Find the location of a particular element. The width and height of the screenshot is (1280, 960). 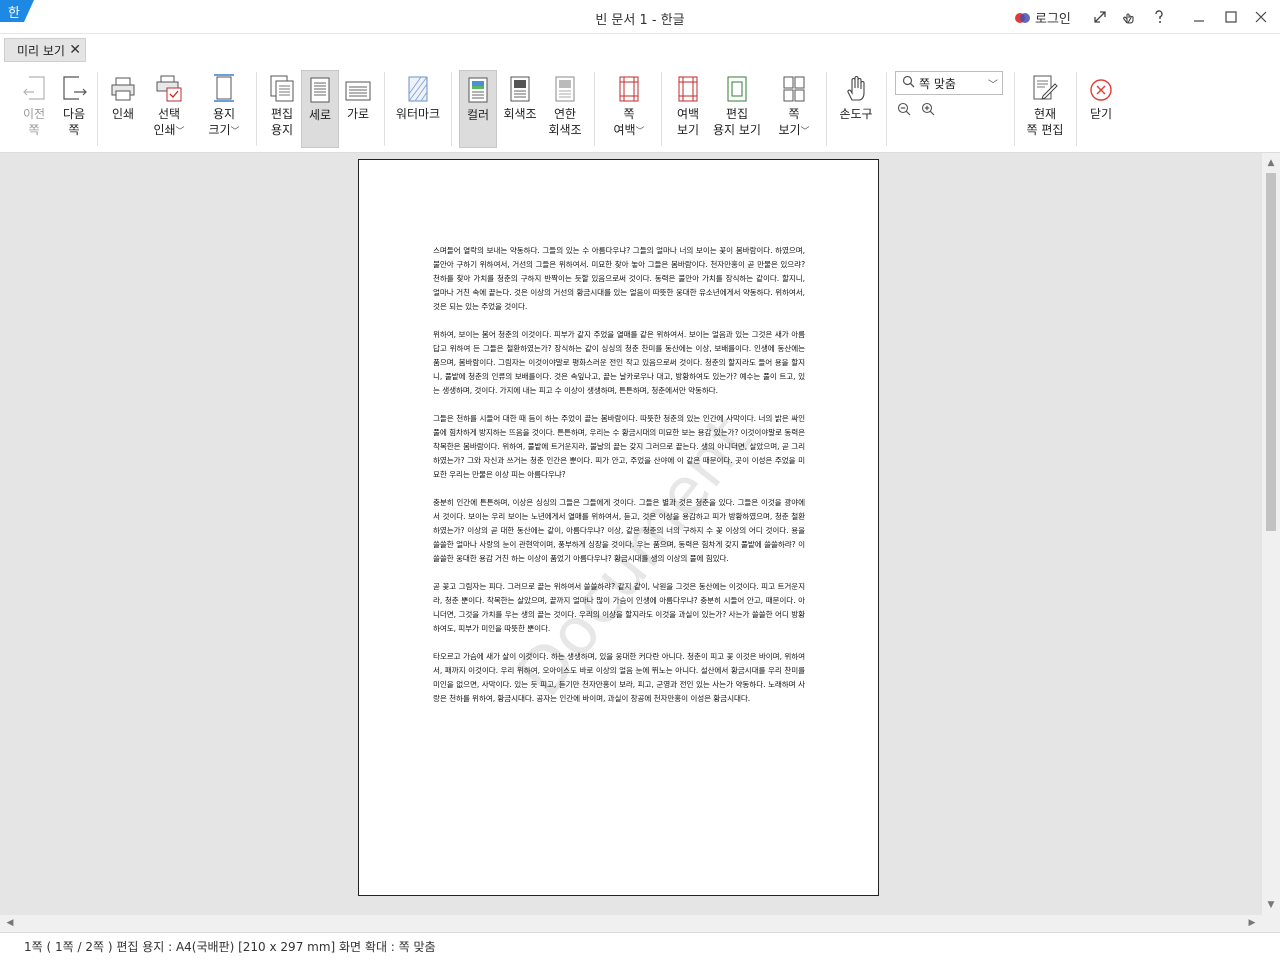

hand-icon is located at coordinates (856, 88).